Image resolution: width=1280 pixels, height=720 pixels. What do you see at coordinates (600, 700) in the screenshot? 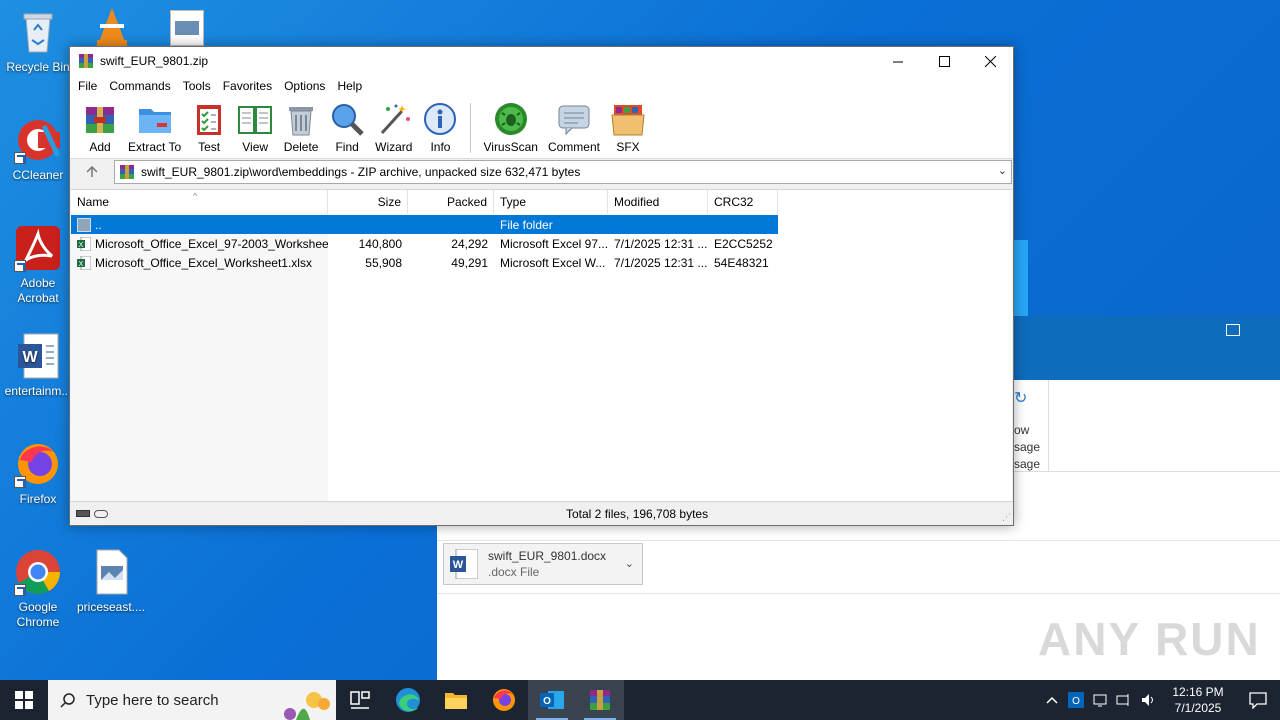
I see `taskbar-winrar` at bounding box center [600, 700].